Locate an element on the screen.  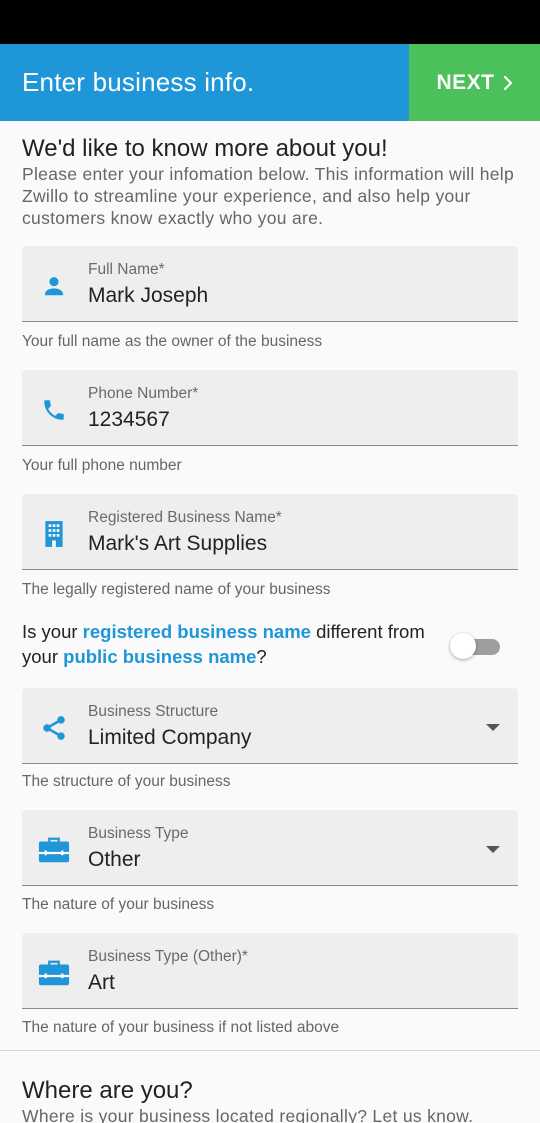
business-type-other-value: Art is located at coordinates (101, 982).